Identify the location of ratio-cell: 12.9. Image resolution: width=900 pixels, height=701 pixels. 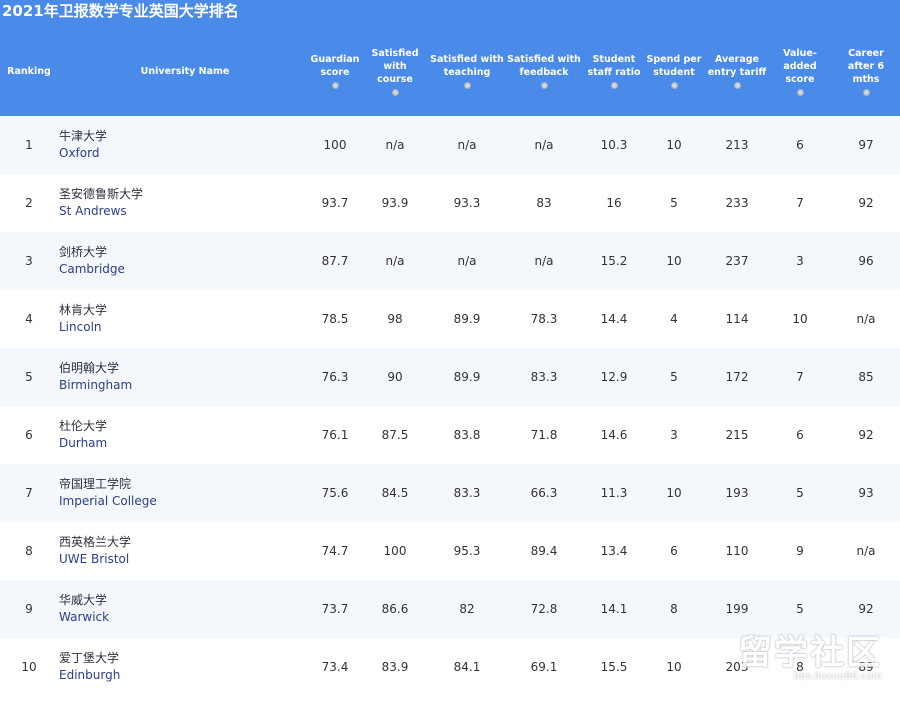
(614, 377).